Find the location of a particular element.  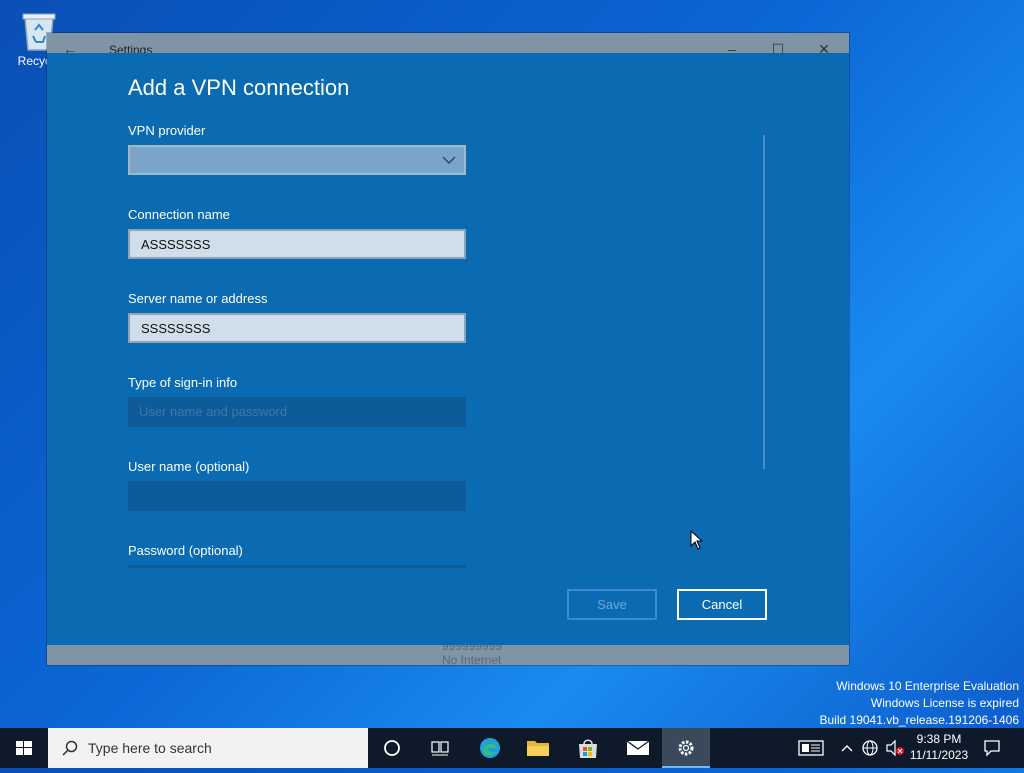

clock-date: 11/11/2023 is located at coordinates (939, 755).